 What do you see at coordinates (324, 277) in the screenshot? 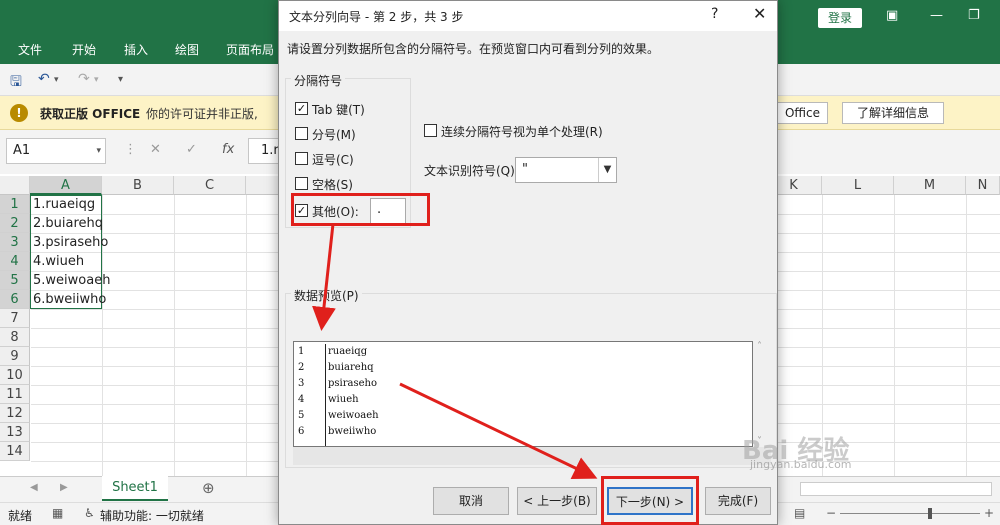
I see `arrow-to-preview` at bounding box center [324, 277].